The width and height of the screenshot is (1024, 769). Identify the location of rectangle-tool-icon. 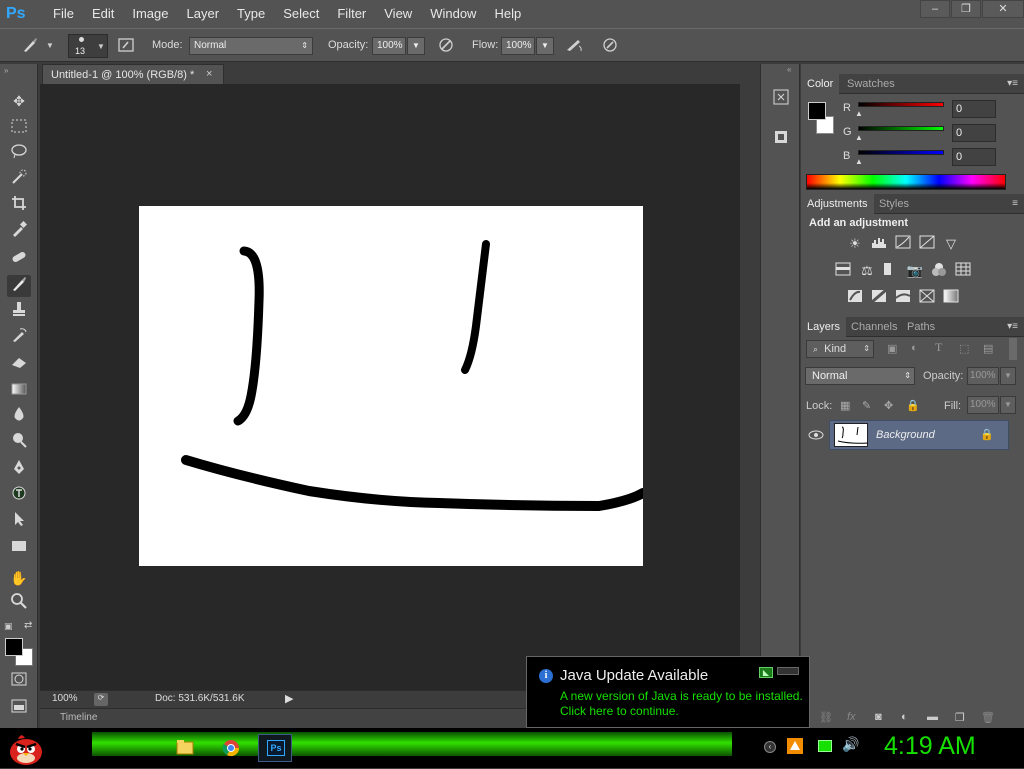
(19, 548).